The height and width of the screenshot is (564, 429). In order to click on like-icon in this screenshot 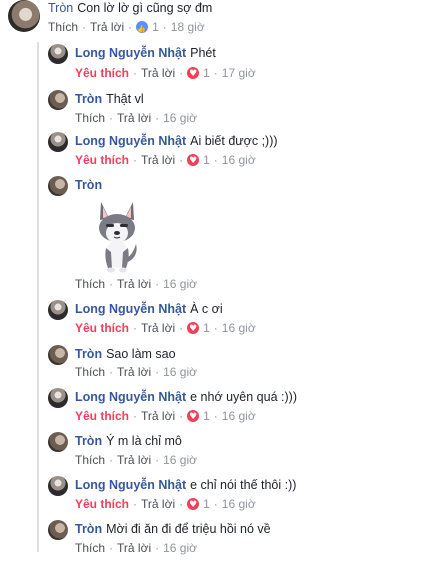, I will do `click(142, 29)`.